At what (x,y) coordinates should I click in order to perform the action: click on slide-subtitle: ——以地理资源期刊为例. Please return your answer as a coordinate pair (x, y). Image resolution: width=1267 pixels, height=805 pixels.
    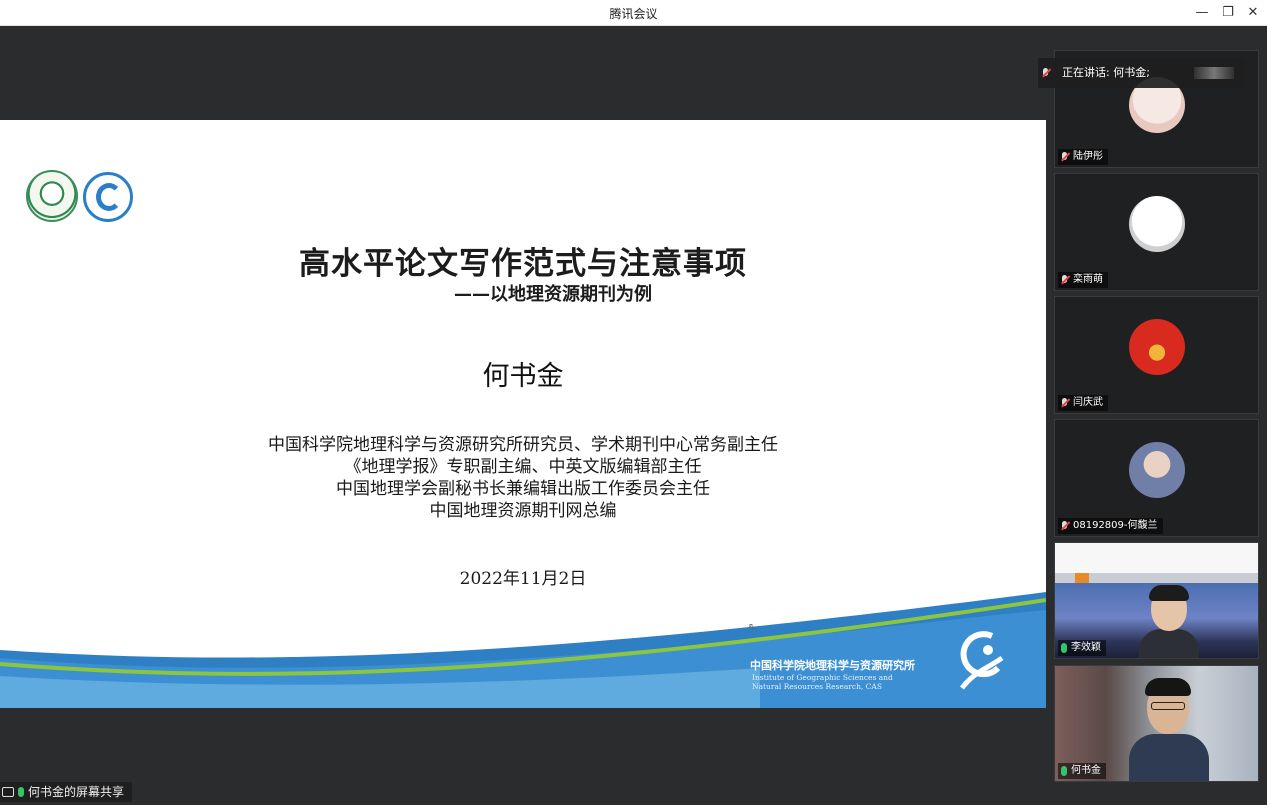
    Looking at the image, I should click on (553, 294).